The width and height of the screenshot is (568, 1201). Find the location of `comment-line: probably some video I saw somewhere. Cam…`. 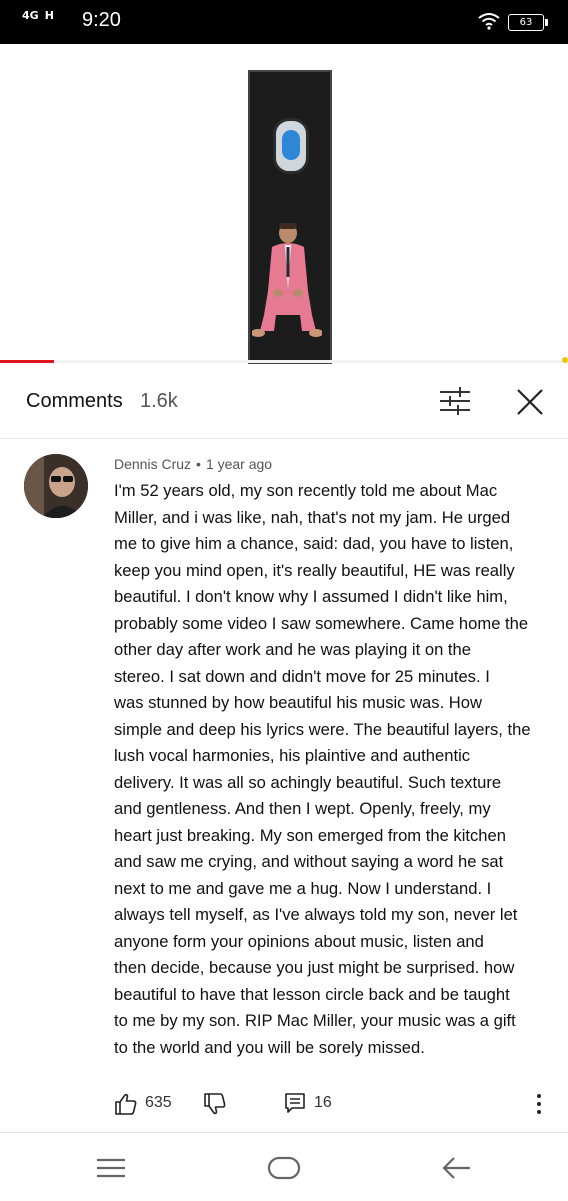

comment-line: probably some video I saw somewhere. Cam… is located at coordinates (321, 623).